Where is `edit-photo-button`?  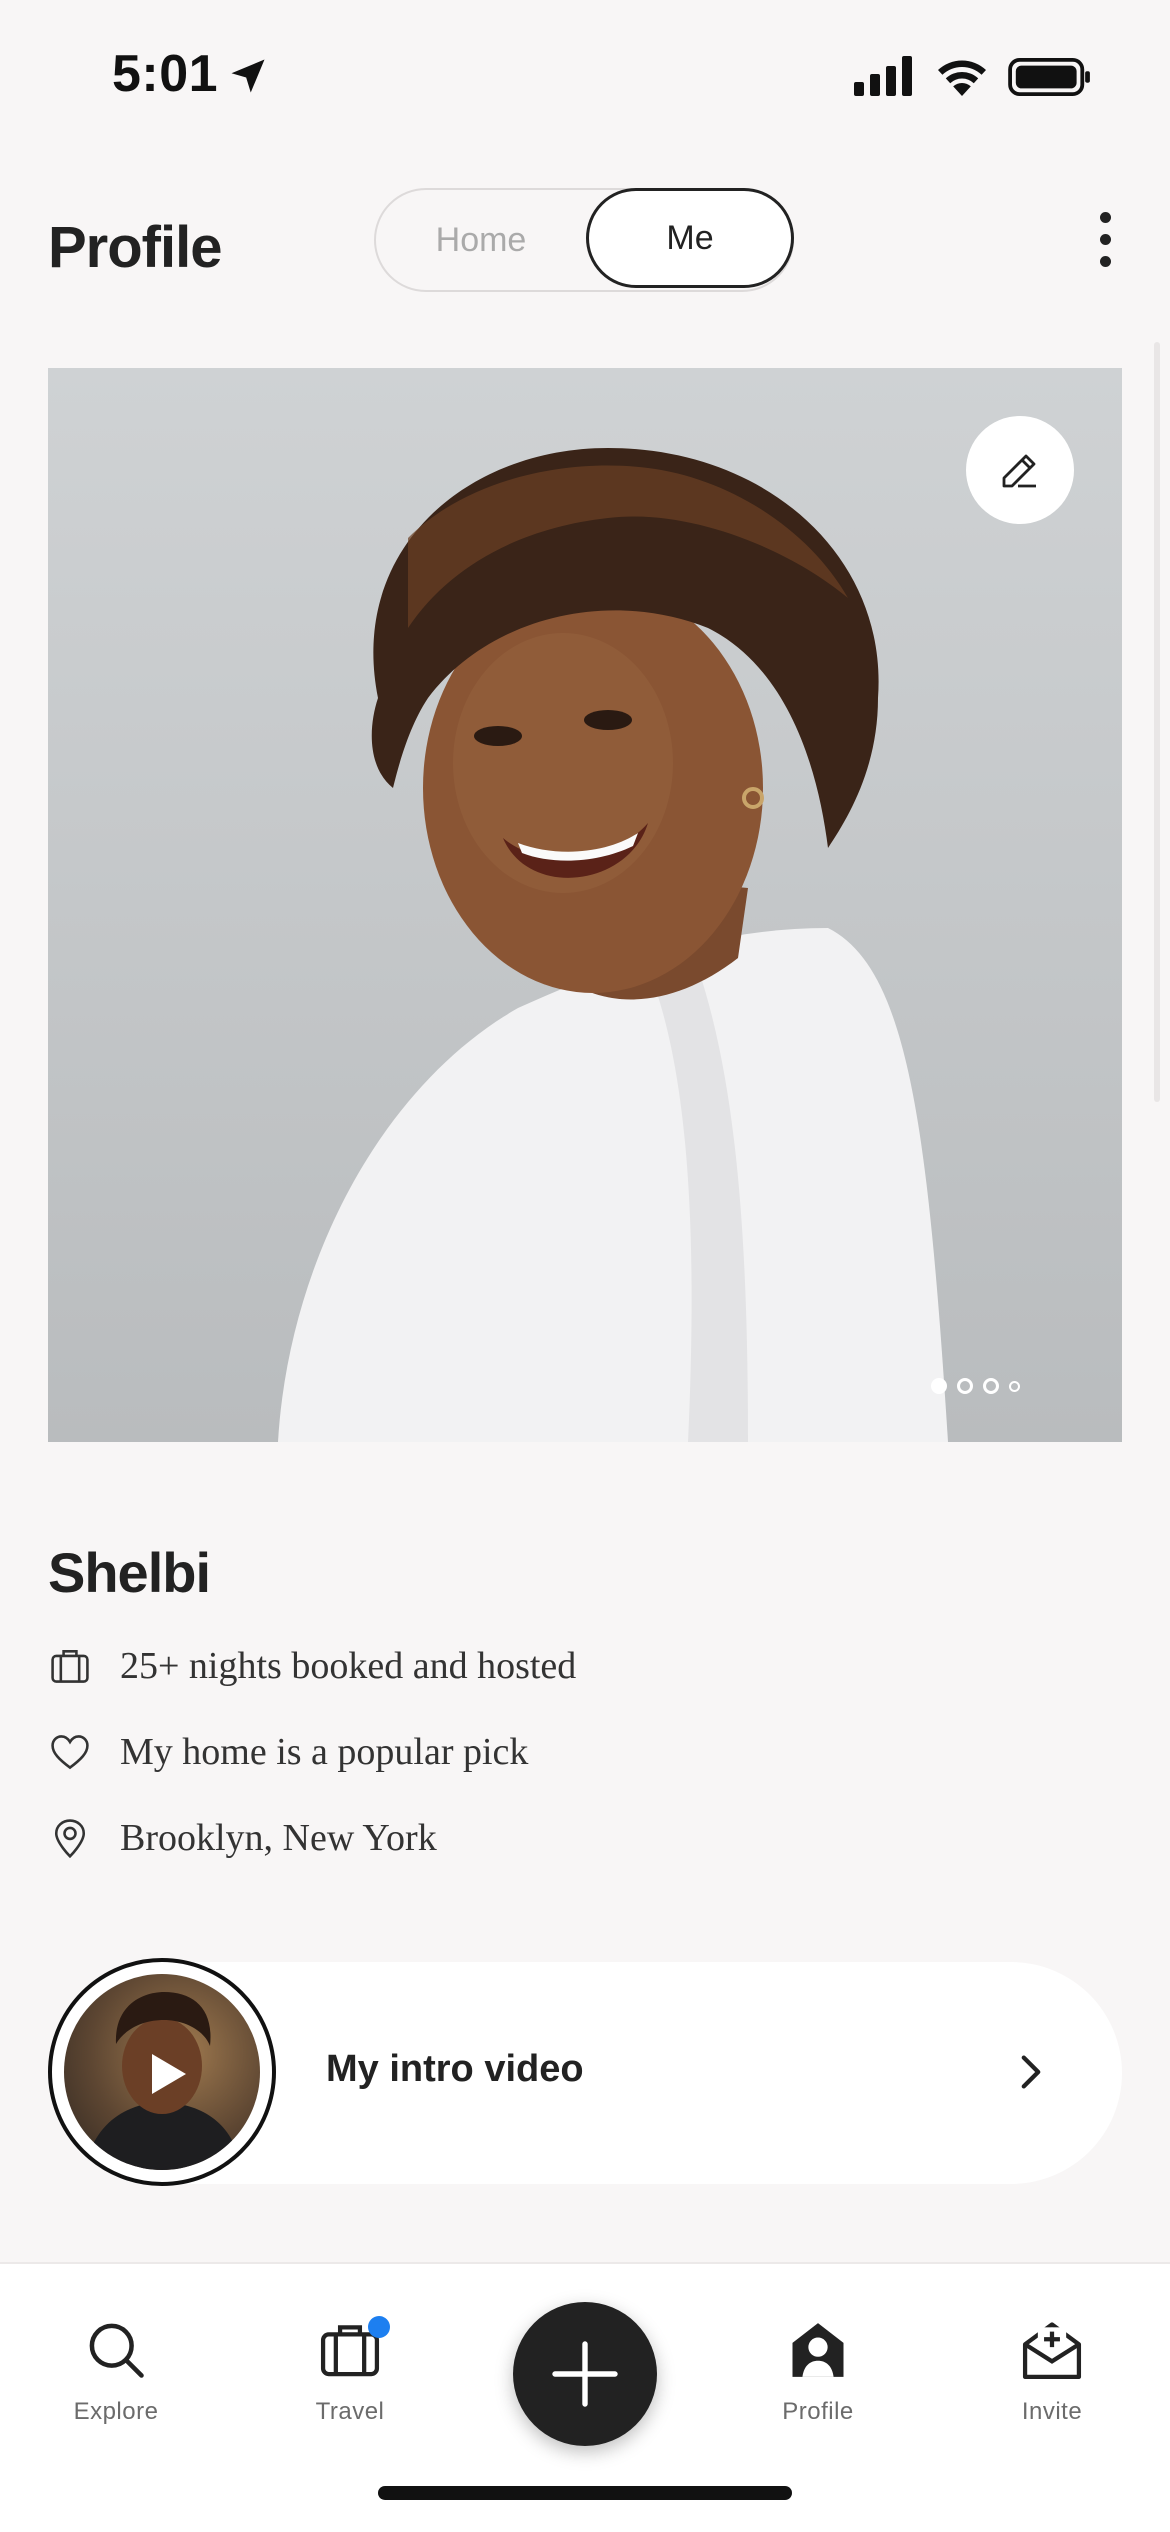 edit-photo-button is located at coordinates (1020, 470).